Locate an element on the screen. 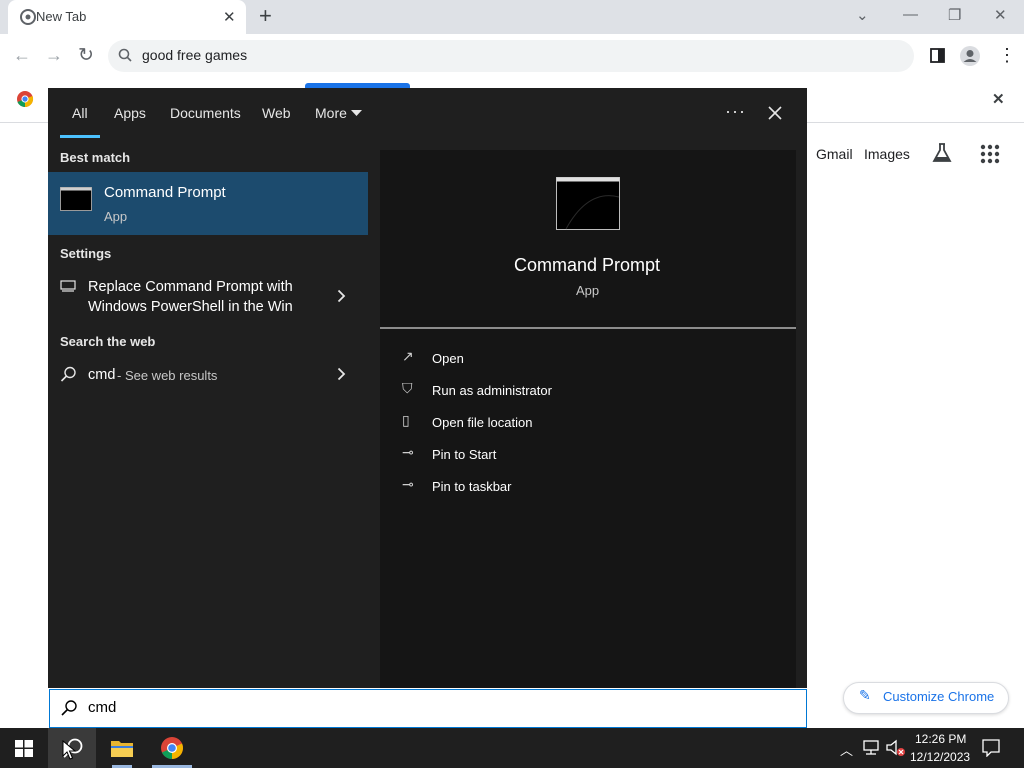 The height and width of the screenshot is (768, 1024). tab-documents: Documents is located at coordinates (205, 113).